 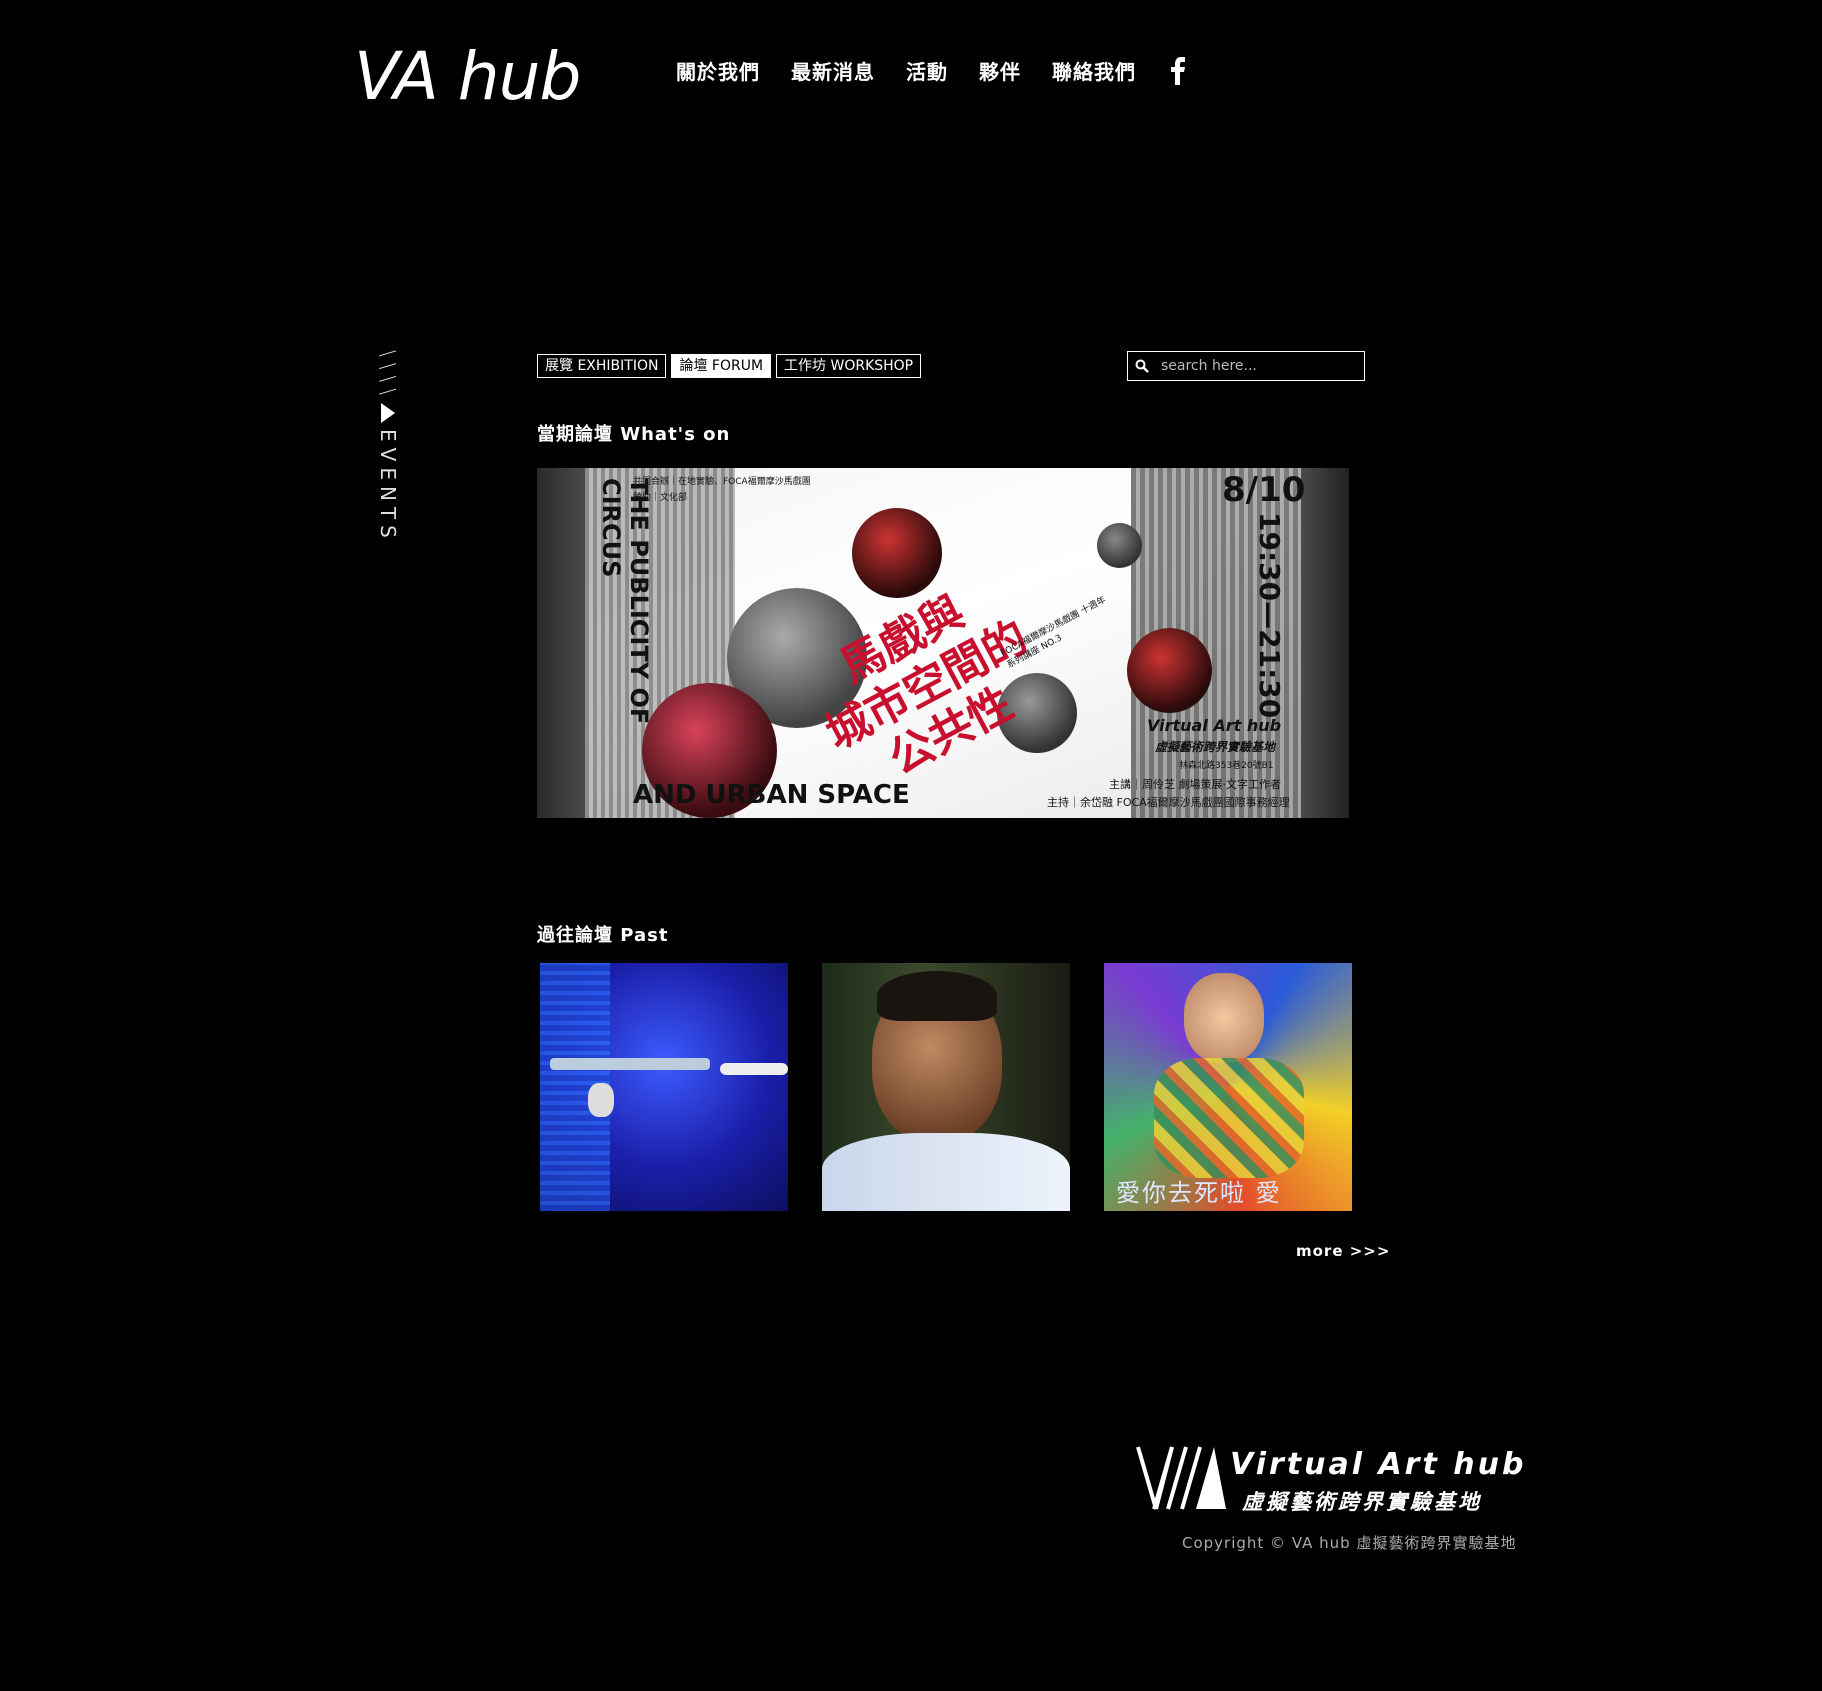 What do you see at coordinates (1256, 366) in the screenshot?
I see `search-input` at bounding box center [1256, 366].